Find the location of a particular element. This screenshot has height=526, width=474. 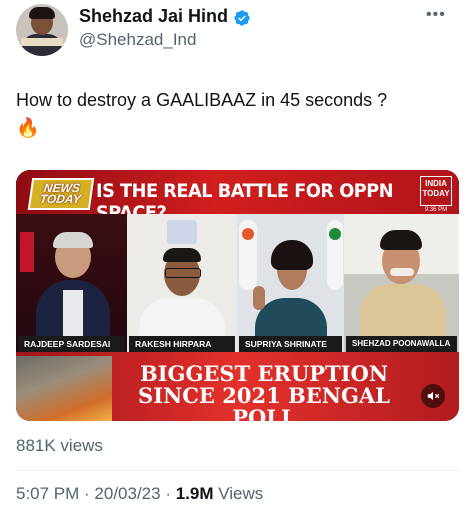

display-name: Shehzad Jai Hind is located at coordinates (153, 16).